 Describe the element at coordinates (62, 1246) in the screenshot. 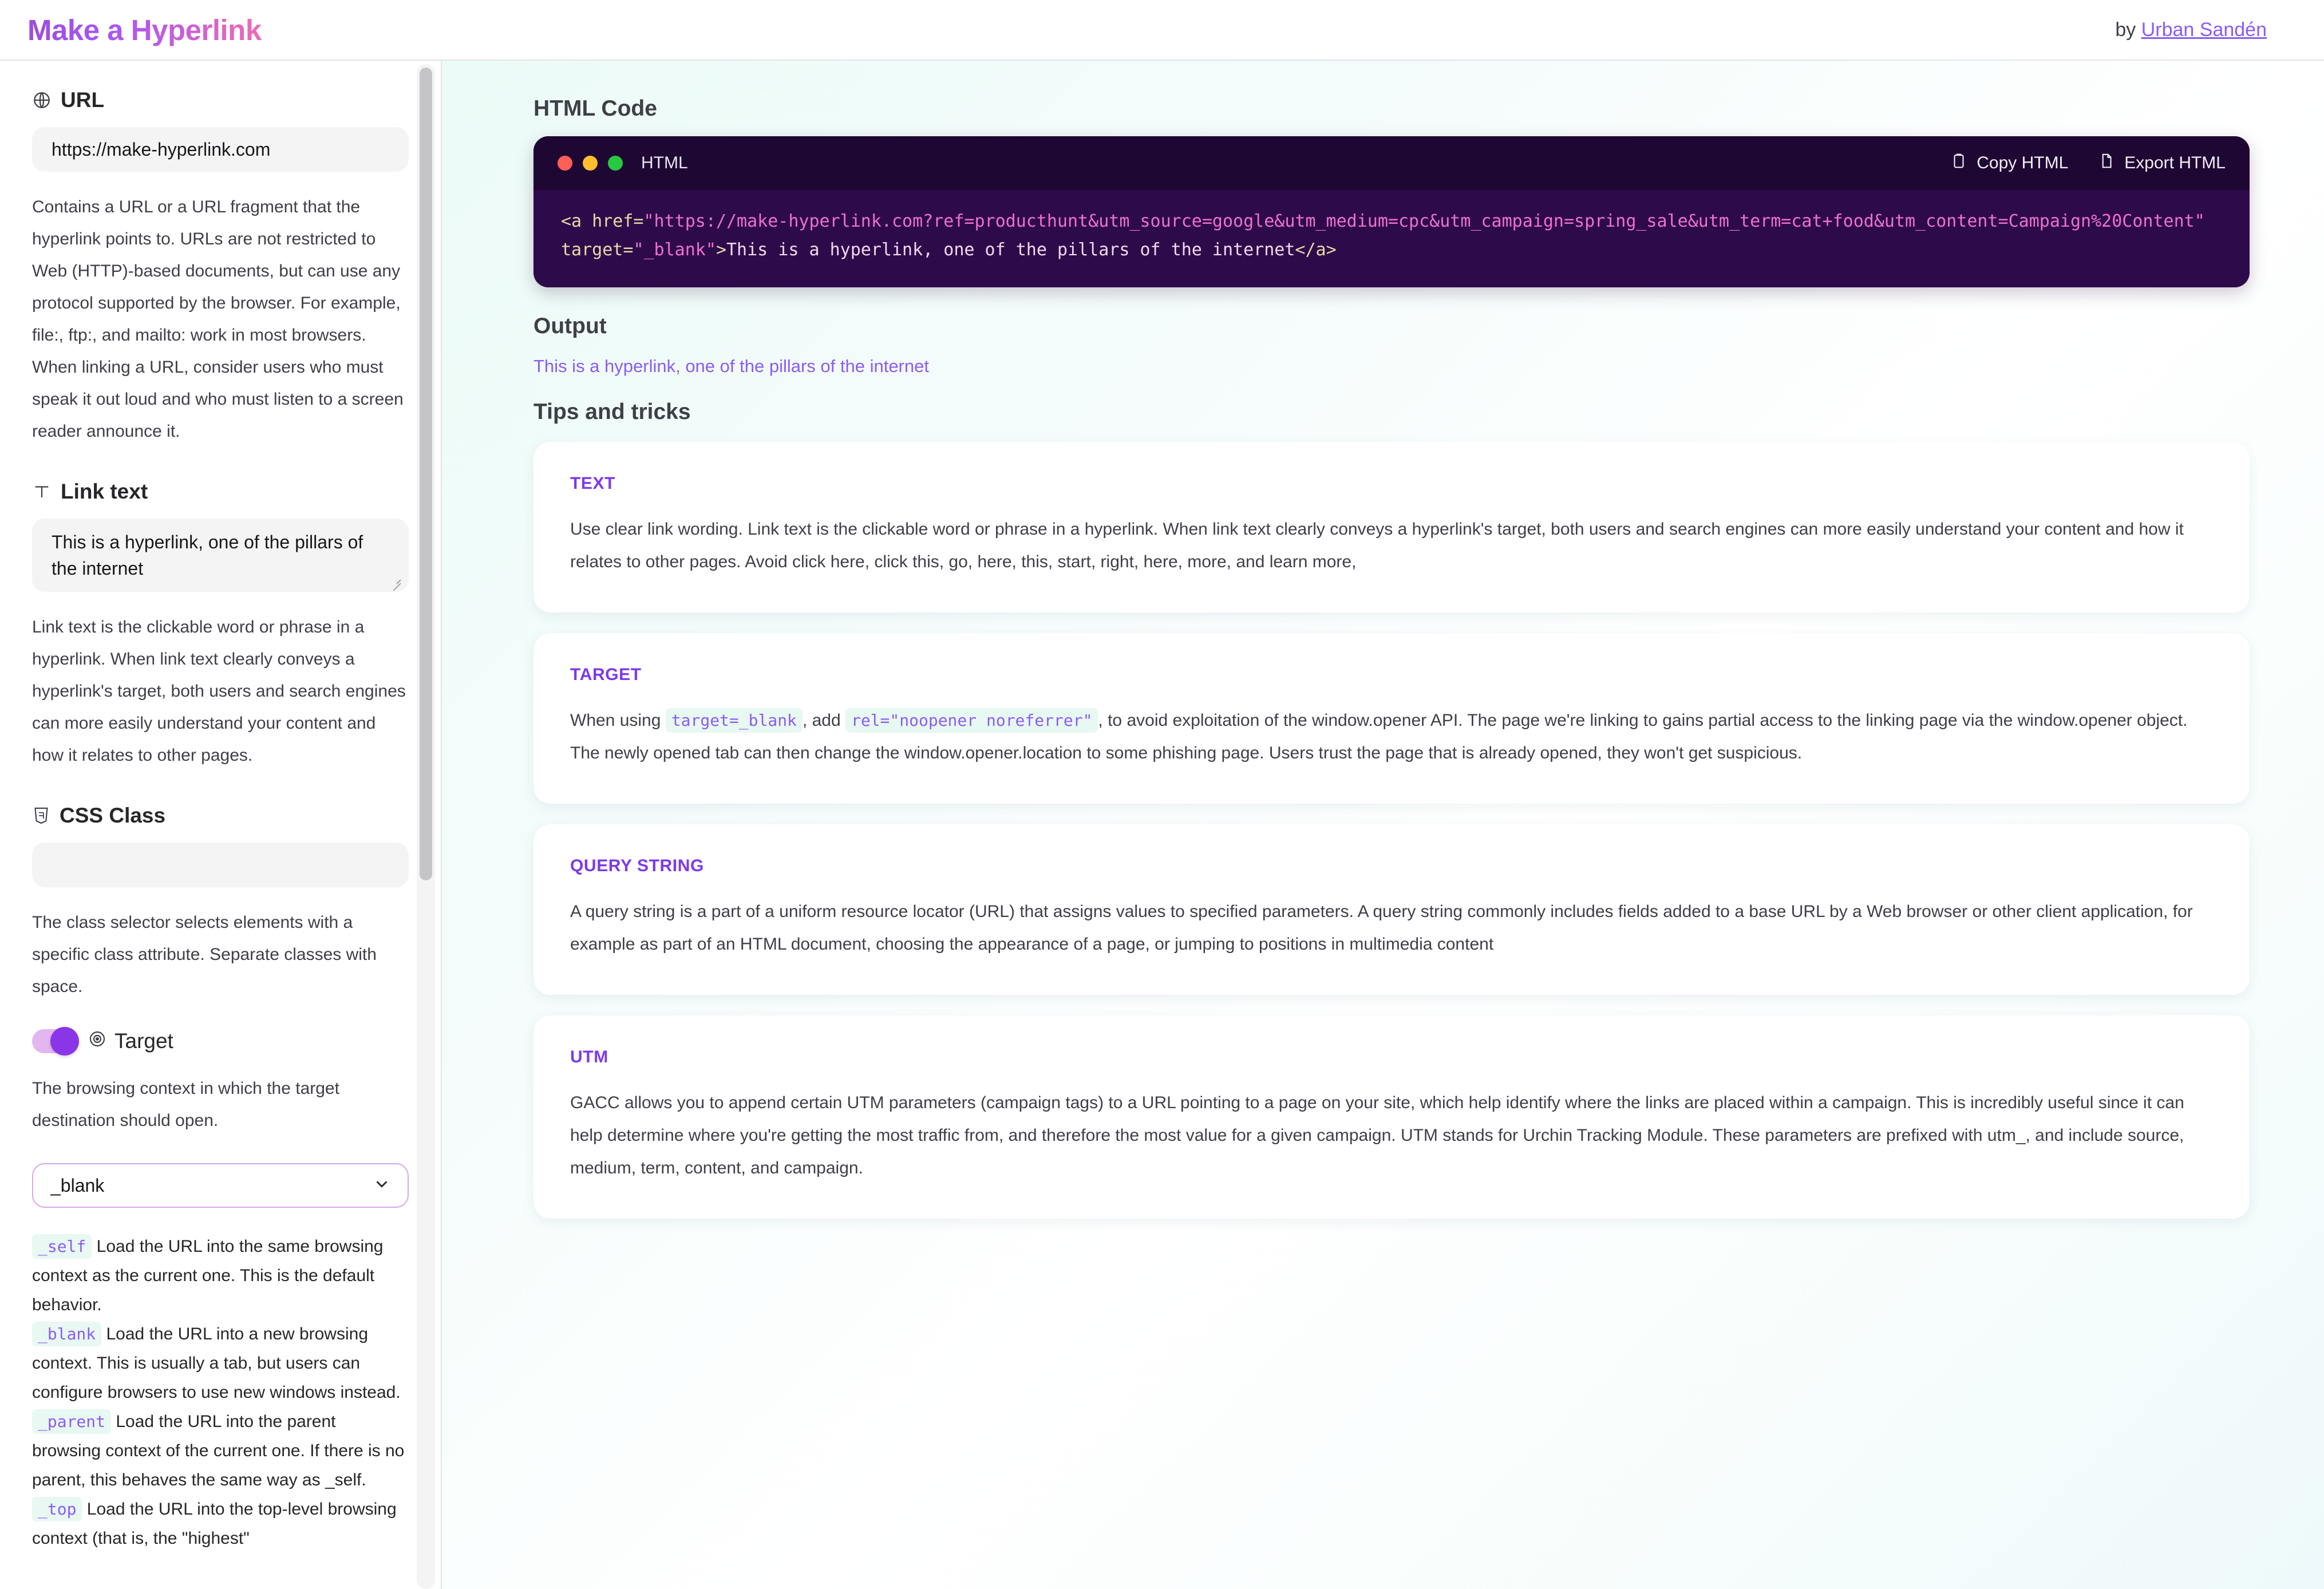

I see `target-doc-code-self: _self` at that location.